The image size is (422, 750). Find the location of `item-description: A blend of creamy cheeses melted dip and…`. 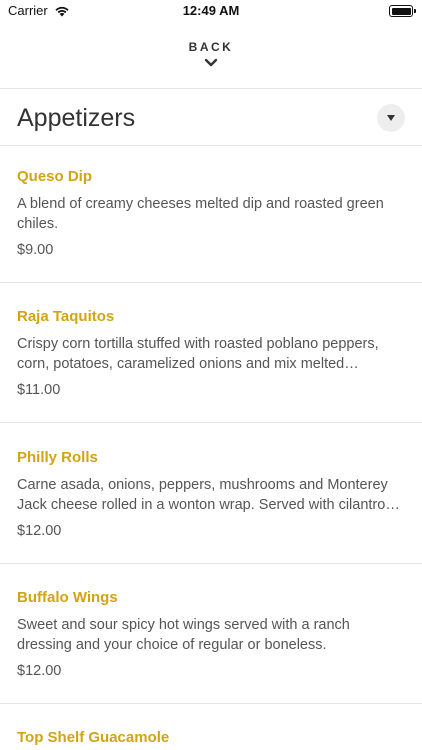

item-description: A blend of creamy cheeses melted dip and… is located at coordinates (200, 214).